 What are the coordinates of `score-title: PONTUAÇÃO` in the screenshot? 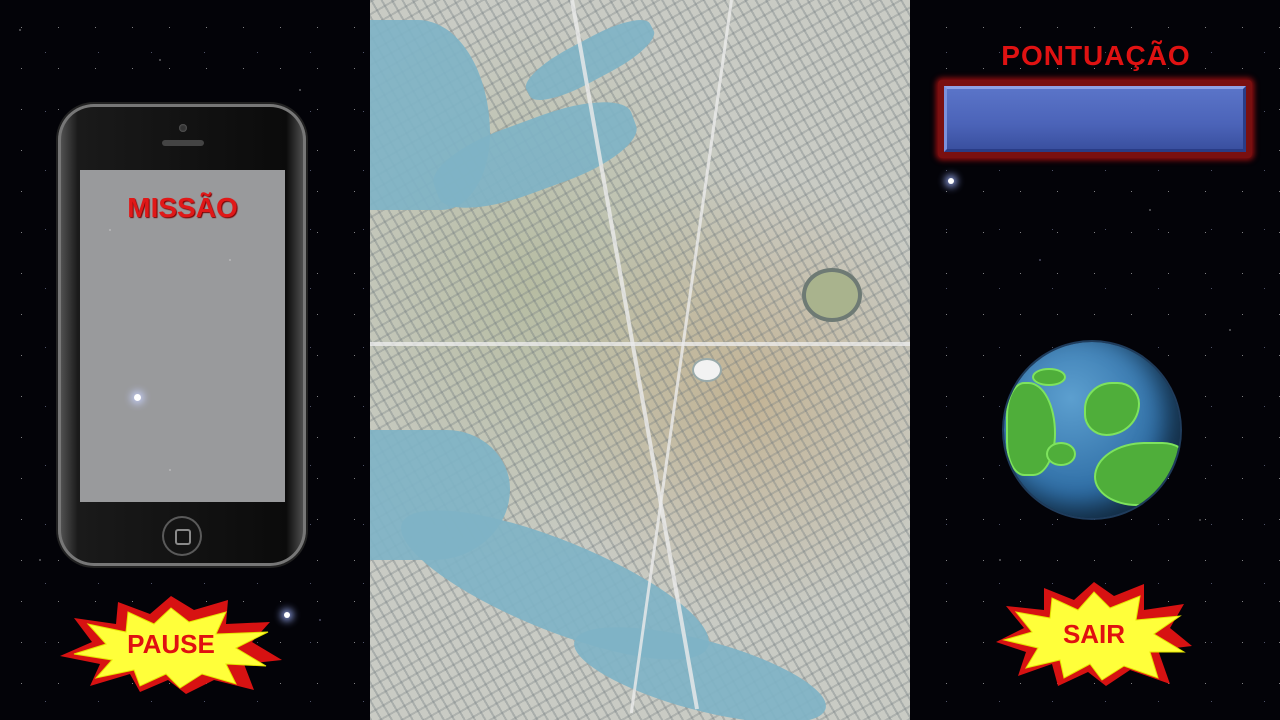 It's located at (1096, 55).